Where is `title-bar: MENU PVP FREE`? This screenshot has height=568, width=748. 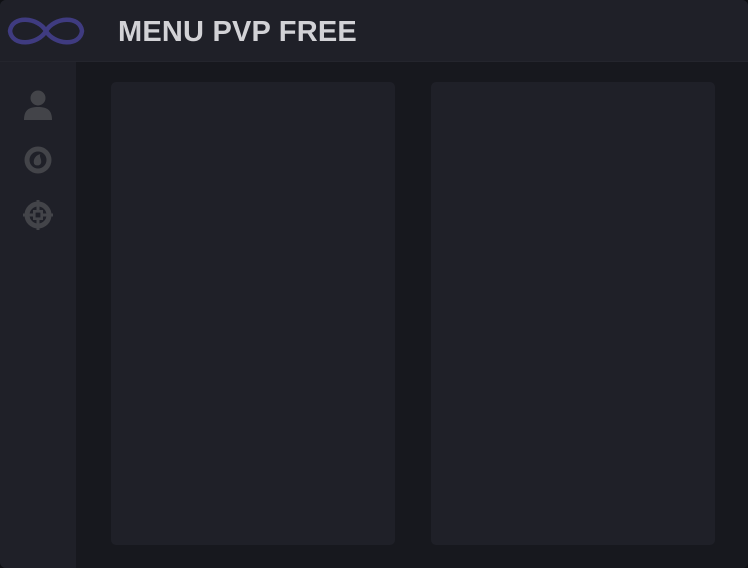
title-bar: MENU PVP FREE is located at coordinates (374, 31).